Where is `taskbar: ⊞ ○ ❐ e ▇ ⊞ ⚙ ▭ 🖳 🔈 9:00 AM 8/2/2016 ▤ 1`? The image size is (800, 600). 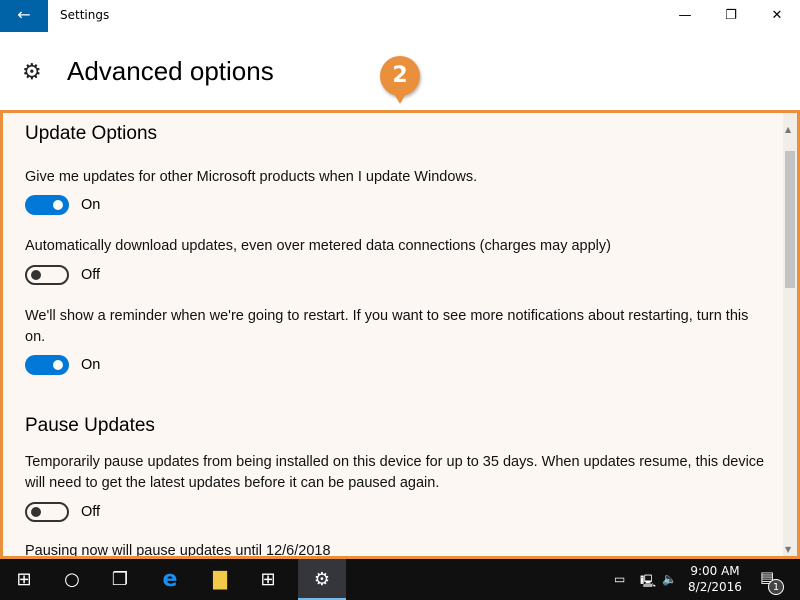 taskbar: ⊞ ○ ❐ e ▇ ⊞ ⚙ ▭ 🖳 🔈 9:00 AM 8/2/2016 ▤ 1 is located at coordinates (400, 579).